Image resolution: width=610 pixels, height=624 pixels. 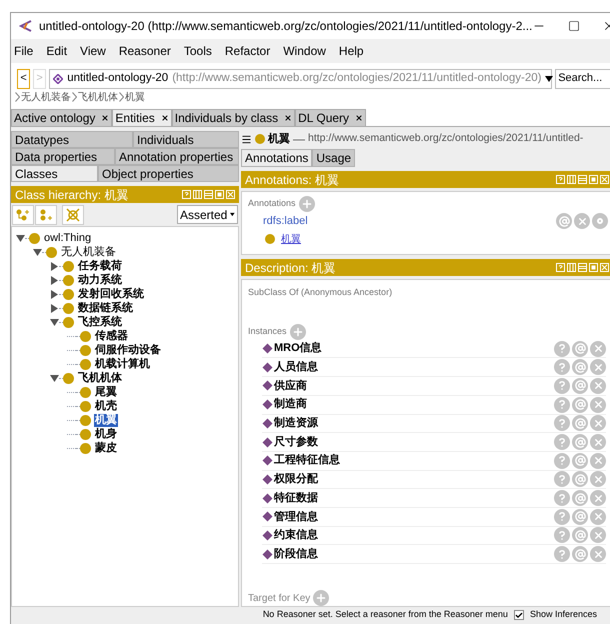 I want to click on tree-item: 发射回收系统, so click(x=111, y=294).